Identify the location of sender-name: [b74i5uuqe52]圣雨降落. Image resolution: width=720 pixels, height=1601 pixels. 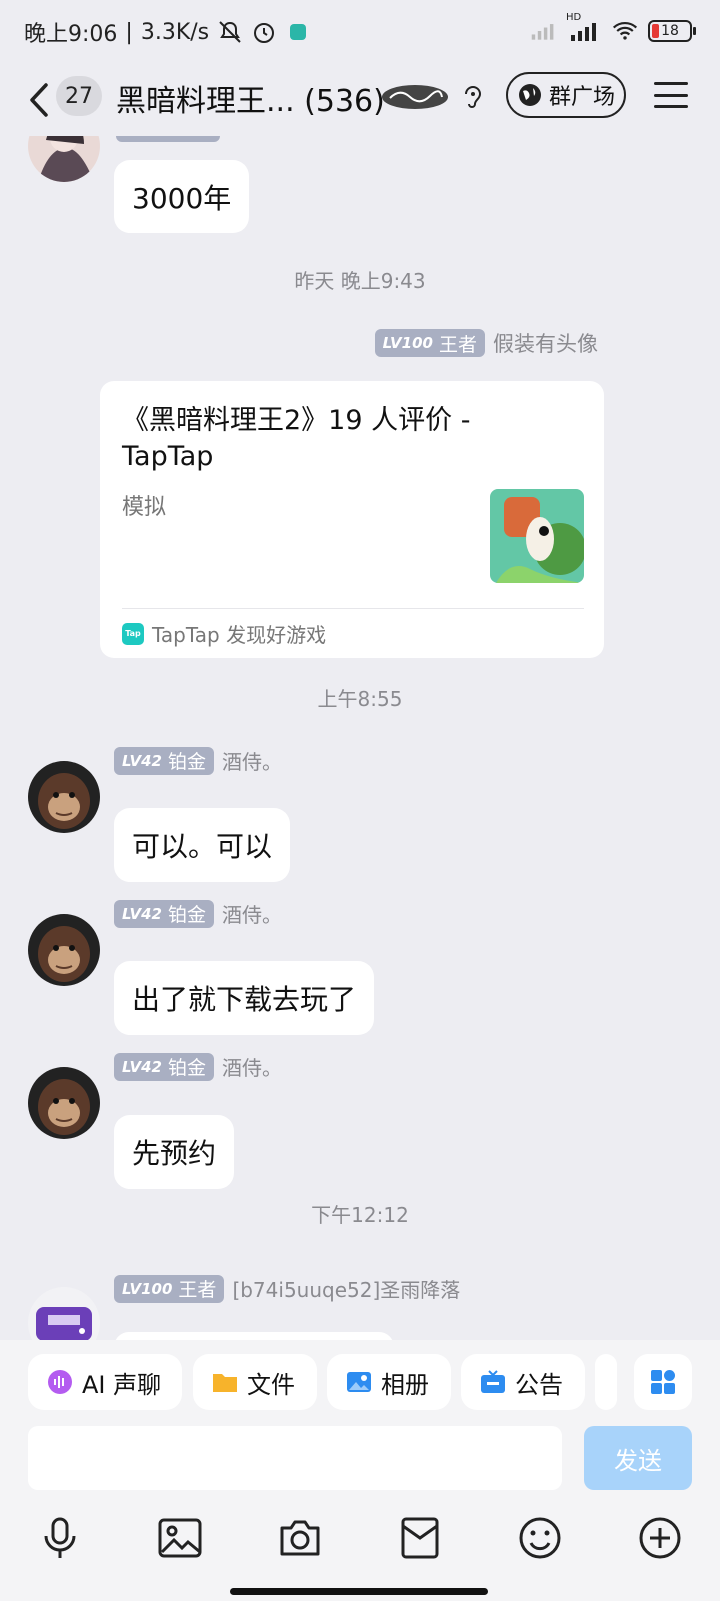
(346, 1288).